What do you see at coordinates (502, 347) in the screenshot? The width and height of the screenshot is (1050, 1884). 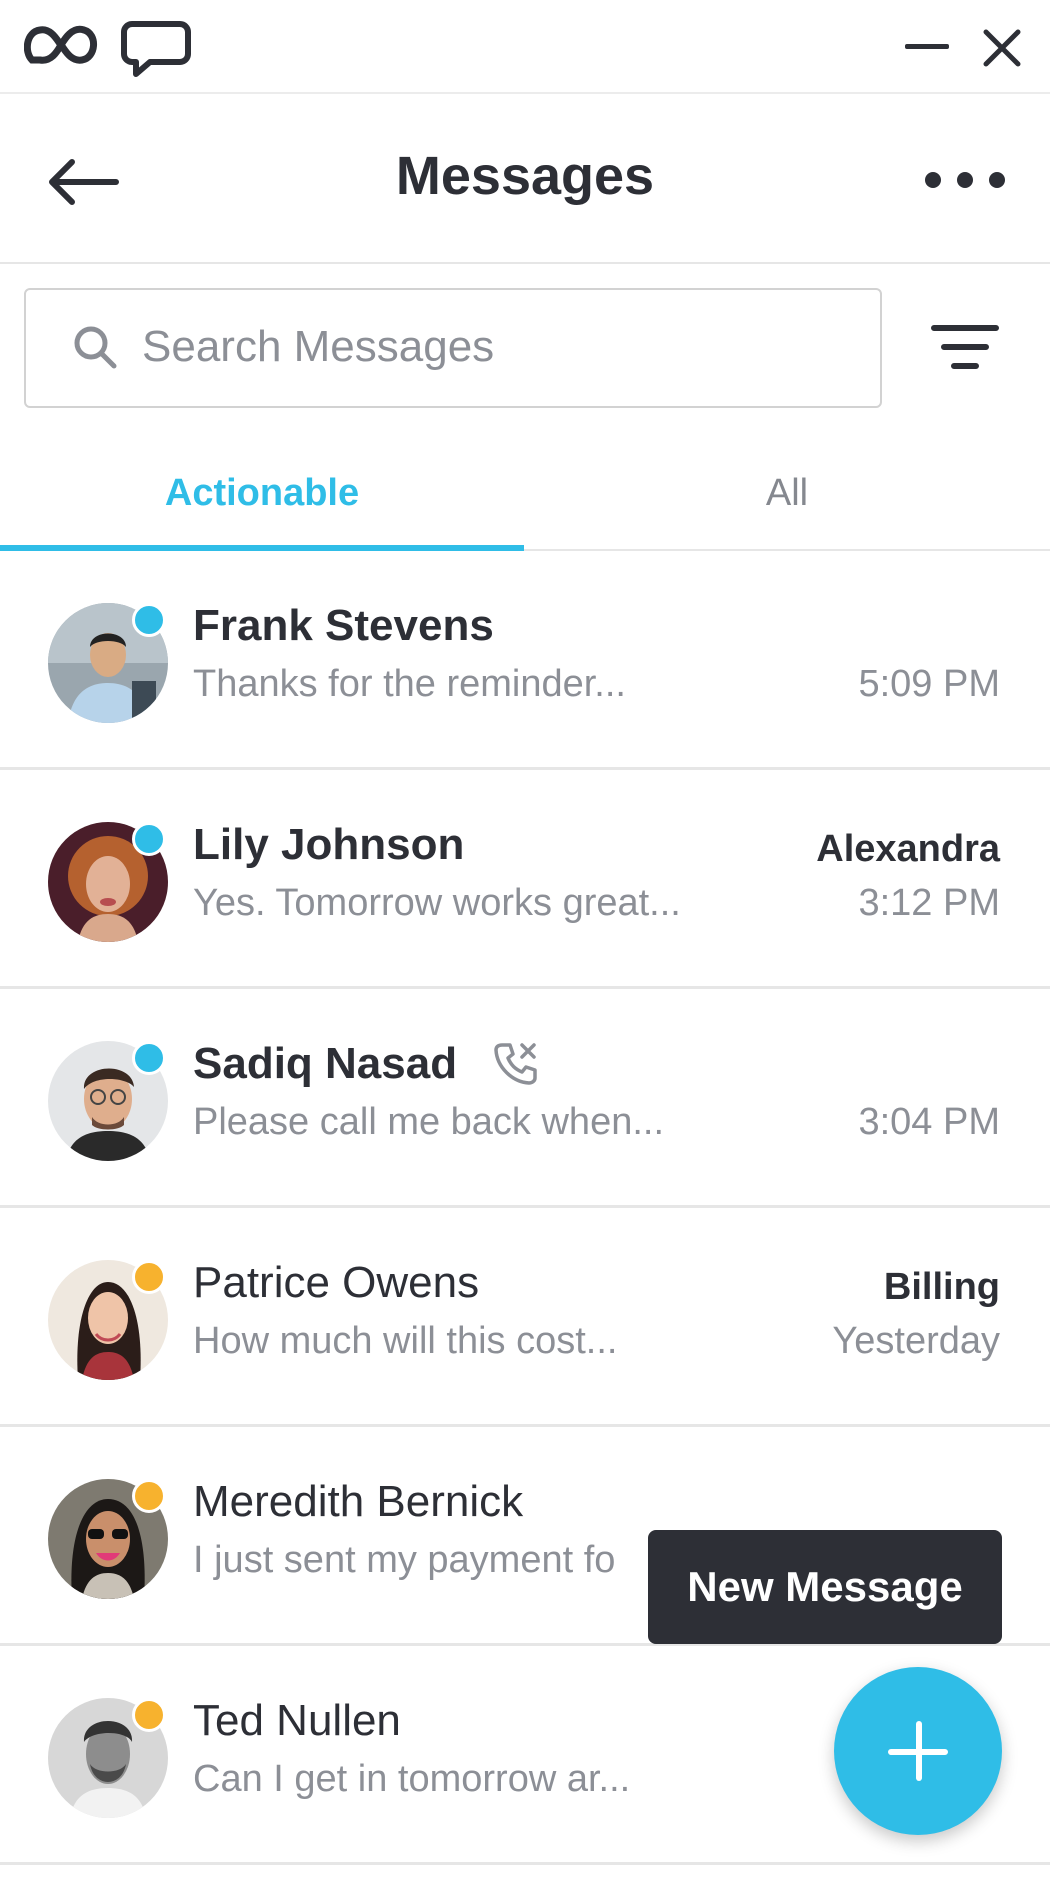 I see `search-input` at bounding box center [502, 347].